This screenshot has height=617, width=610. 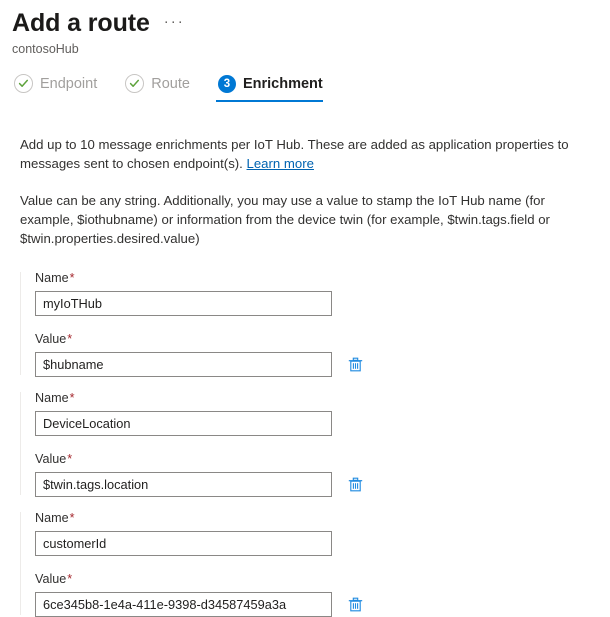 I want to click on tab-endpoint: Endpoint, so click(x=60, y=86).